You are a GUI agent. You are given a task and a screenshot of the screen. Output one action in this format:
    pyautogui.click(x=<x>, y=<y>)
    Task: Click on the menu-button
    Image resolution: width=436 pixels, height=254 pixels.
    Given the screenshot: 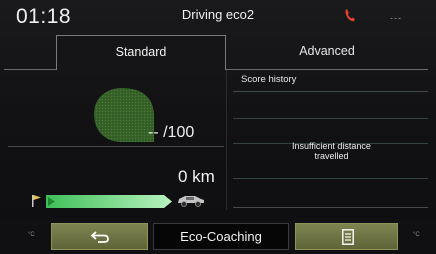 What is the action you would take?
    pyautogui.click(x=346, y=236)
    